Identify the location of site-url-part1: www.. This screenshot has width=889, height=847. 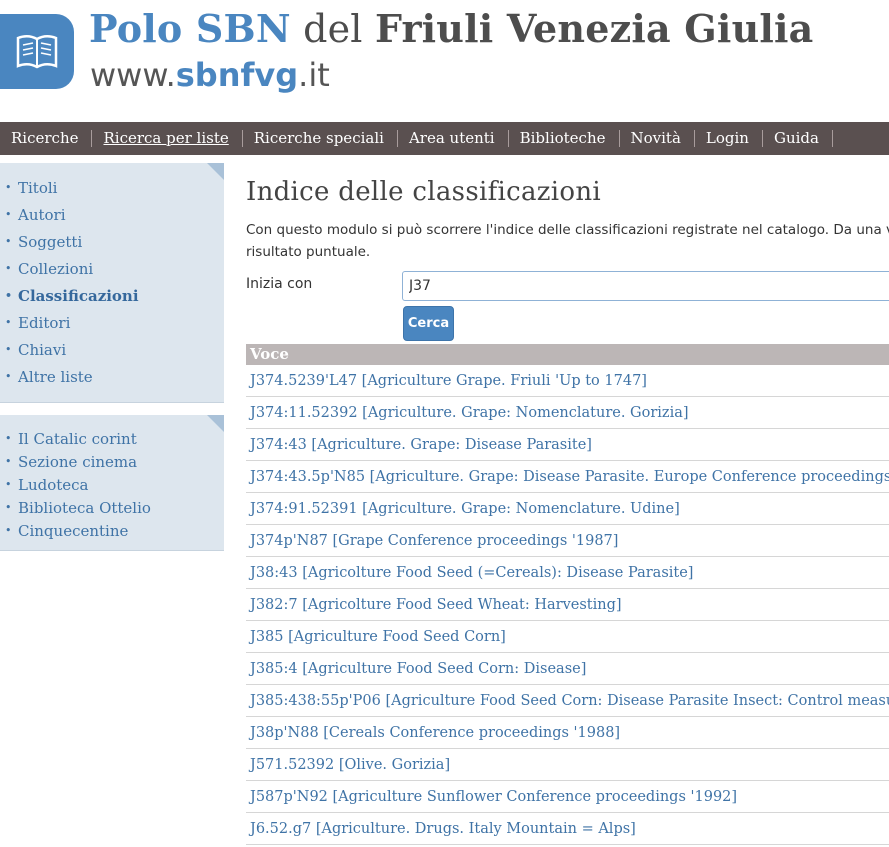
(133, 75).